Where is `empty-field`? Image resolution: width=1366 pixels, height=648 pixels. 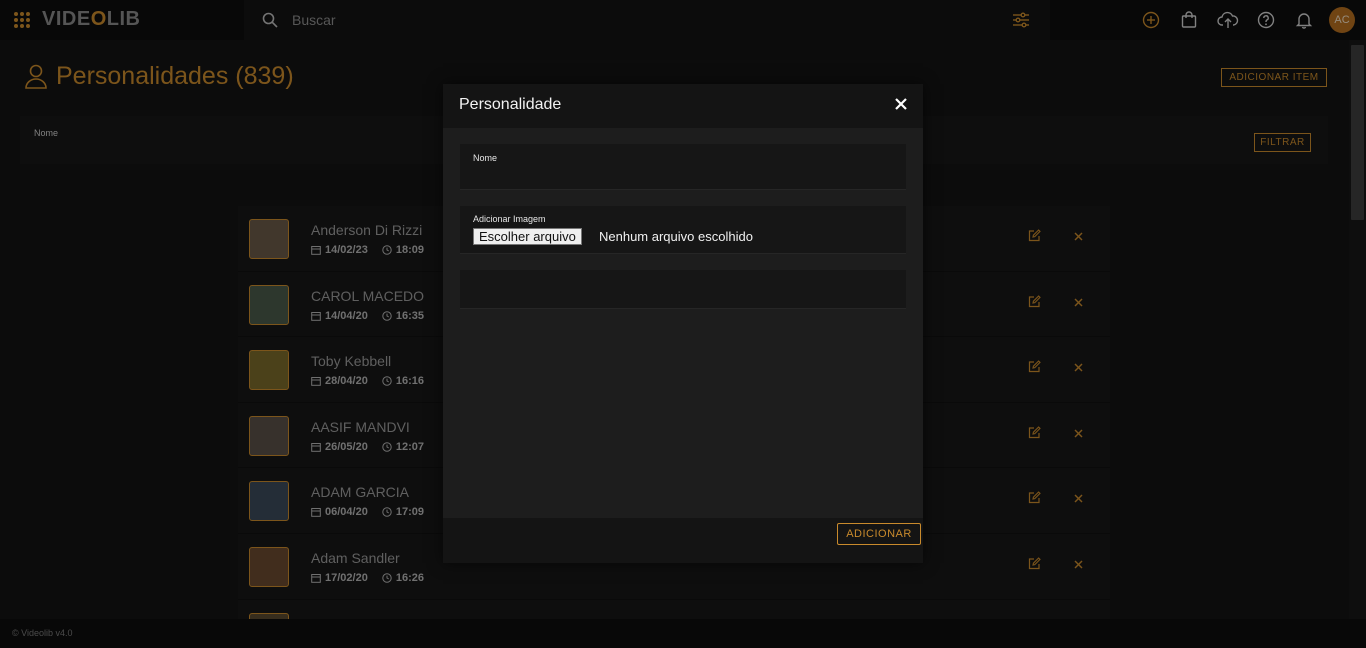 empty-field is located at coordinates (683, 289).